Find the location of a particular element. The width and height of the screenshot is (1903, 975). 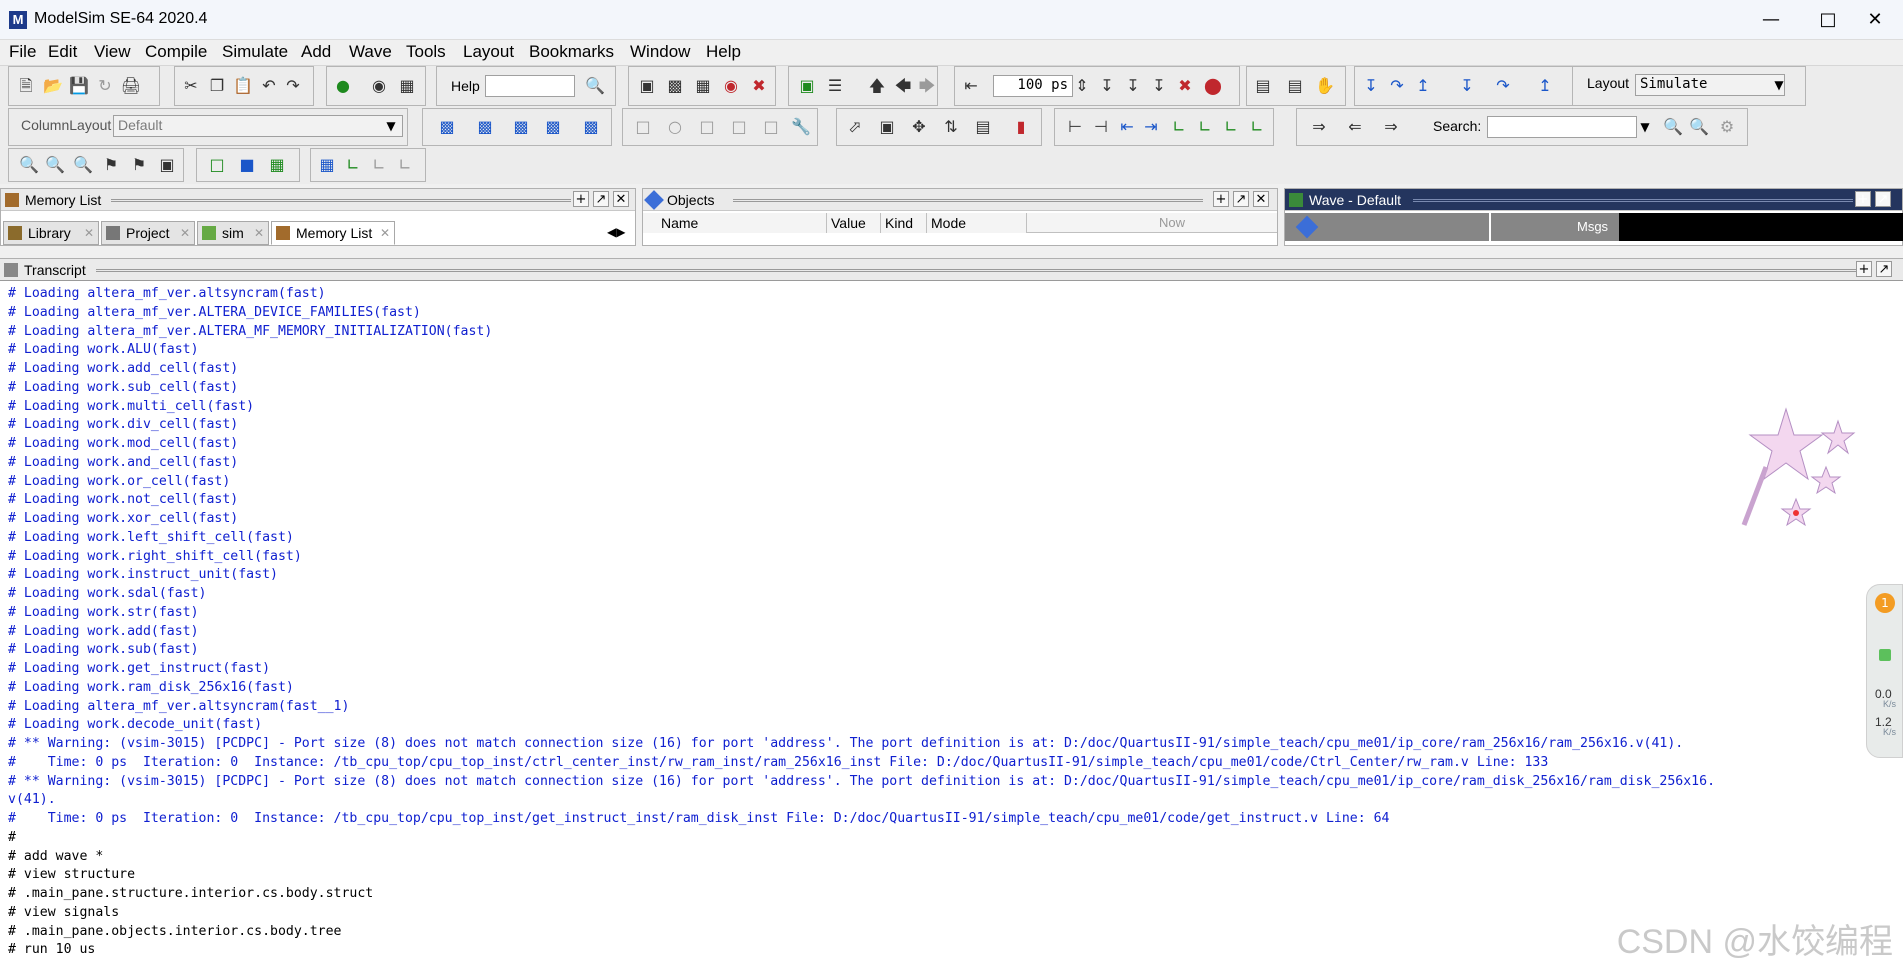

zoom-cursor-icon: ⚑ is located at coordinates (111, 165).